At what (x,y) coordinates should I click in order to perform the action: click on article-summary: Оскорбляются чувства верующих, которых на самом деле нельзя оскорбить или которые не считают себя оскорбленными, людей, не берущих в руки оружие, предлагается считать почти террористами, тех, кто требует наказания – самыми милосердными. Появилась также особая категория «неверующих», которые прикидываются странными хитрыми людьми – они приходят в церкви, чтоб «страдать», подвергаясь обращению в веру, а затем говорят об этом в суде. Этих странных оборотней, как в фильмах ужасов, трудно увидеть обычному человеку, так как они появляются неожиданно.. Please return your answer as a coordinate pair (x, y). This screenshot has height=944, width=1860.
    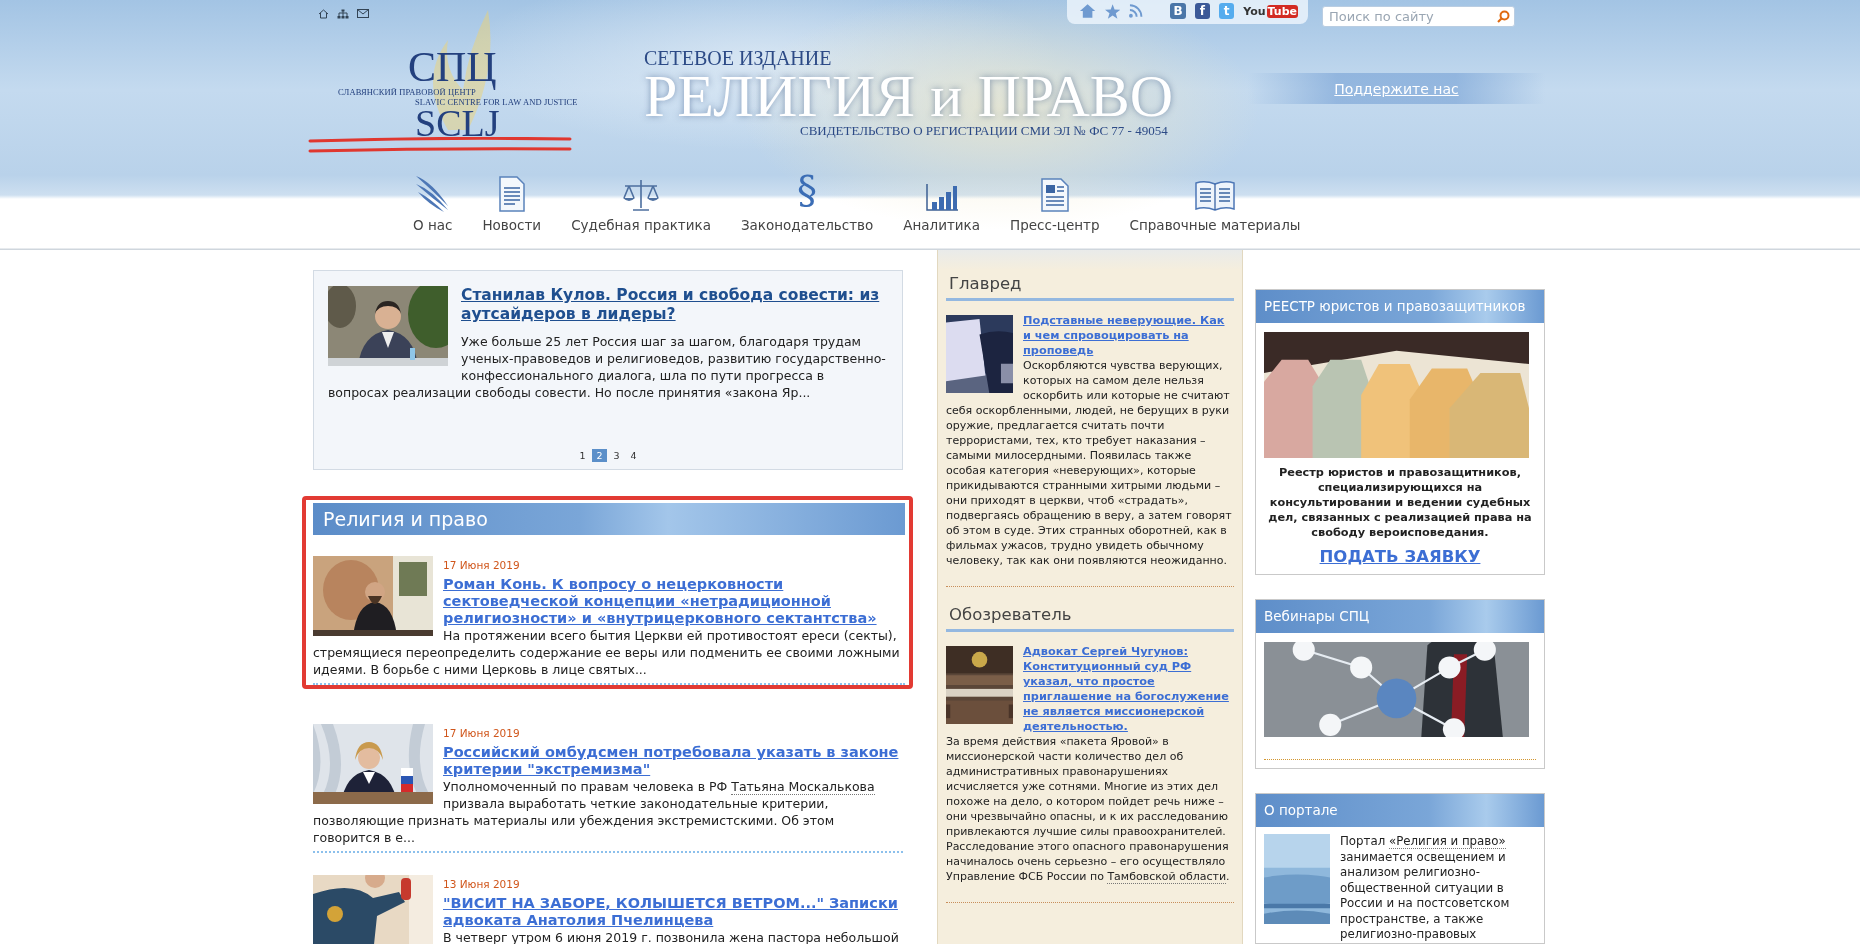
    Looking at the image, I should click on (1089, 463).